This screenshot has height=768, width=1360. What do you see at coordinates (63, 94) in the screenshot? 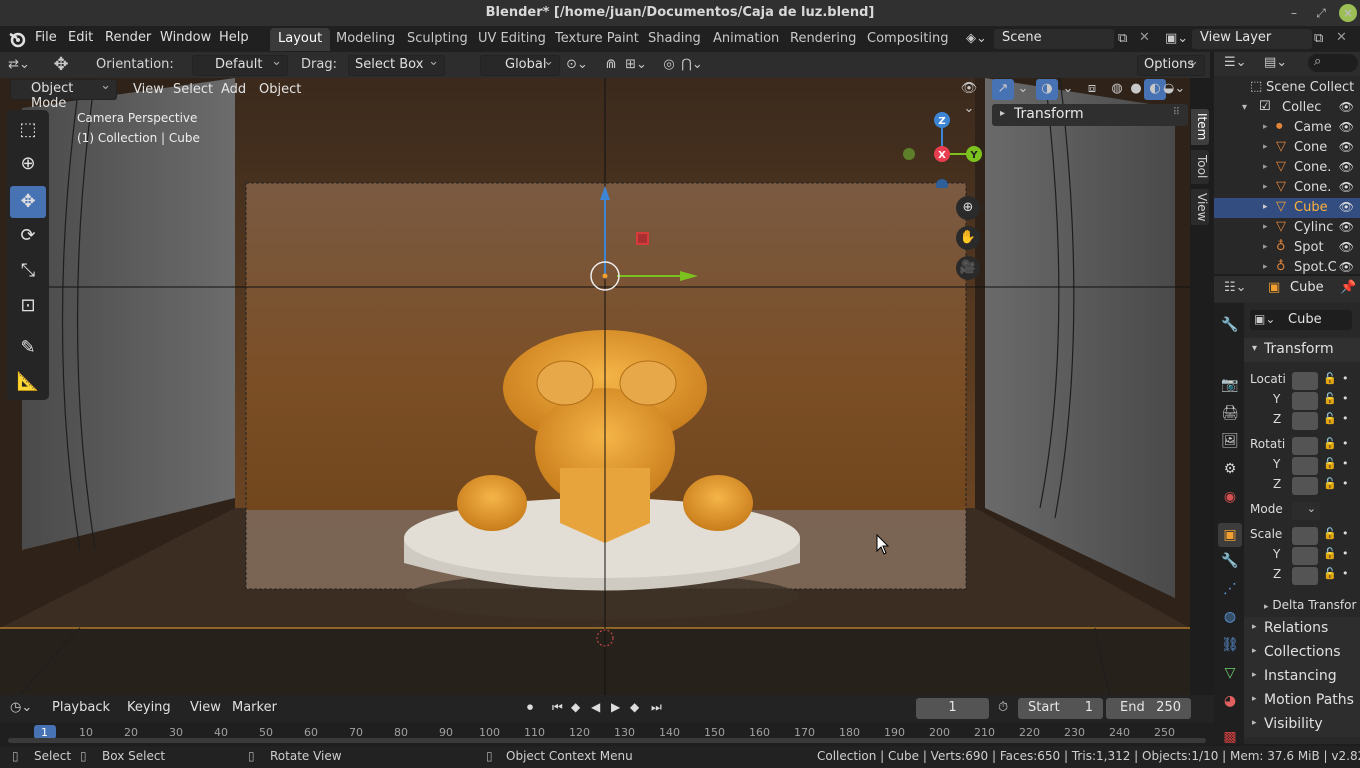
I see `mode-dropdown: Object Mode` at bounding box center [63, 94].